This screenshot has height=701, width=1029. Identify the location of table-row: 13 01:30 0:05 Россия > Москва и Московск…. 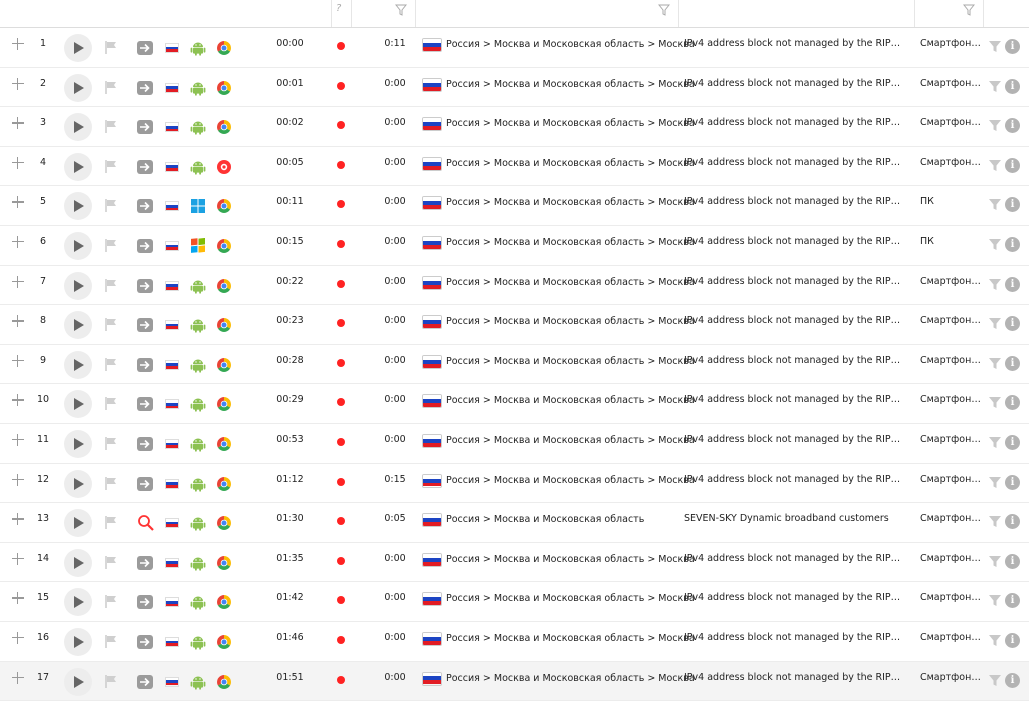
(514, 523).